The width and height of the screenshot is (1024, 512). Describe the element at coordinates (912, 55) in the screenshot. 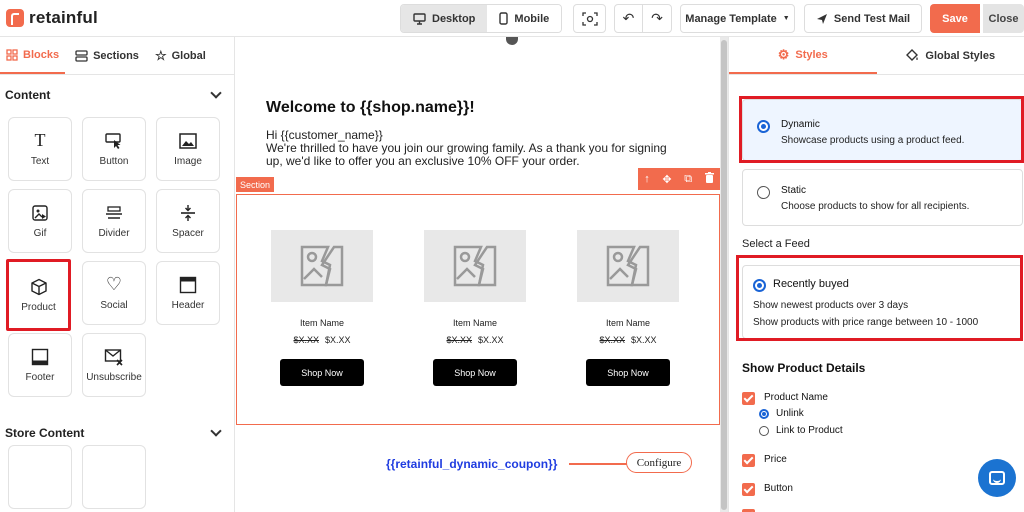

I see `paint-bucket-icon` at that location.